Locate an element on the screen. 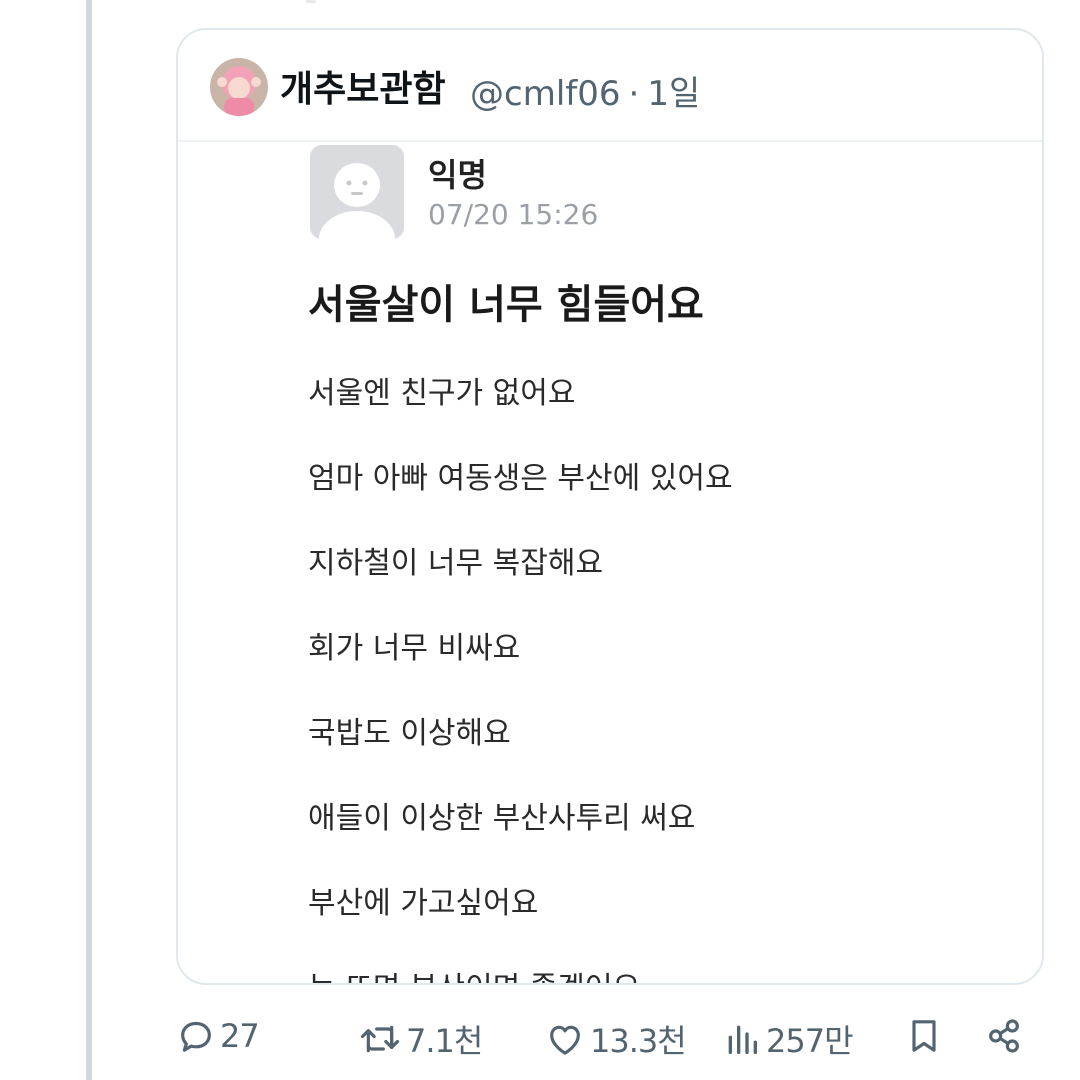 The width and height of the screenshot is (1080, 1080). post-action-bar: 27 7.1천 13.3천 257만 is located at coordinates (540, 1040).